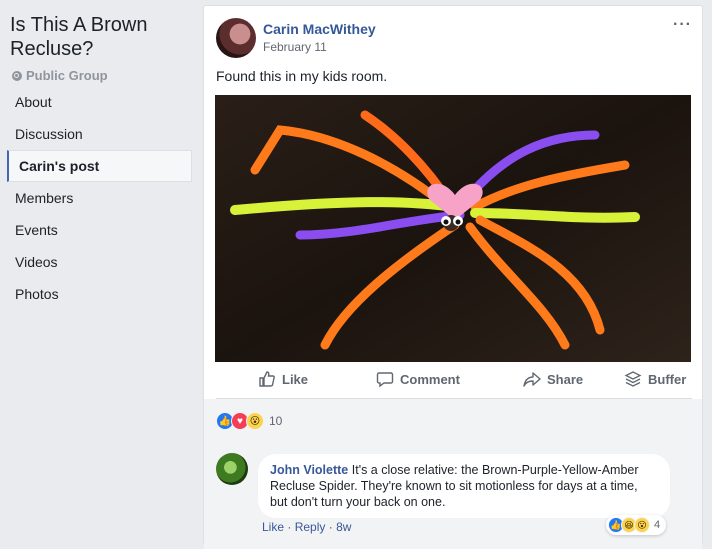  I want to click on comment-reply-link: Reply, so click(310, 527).